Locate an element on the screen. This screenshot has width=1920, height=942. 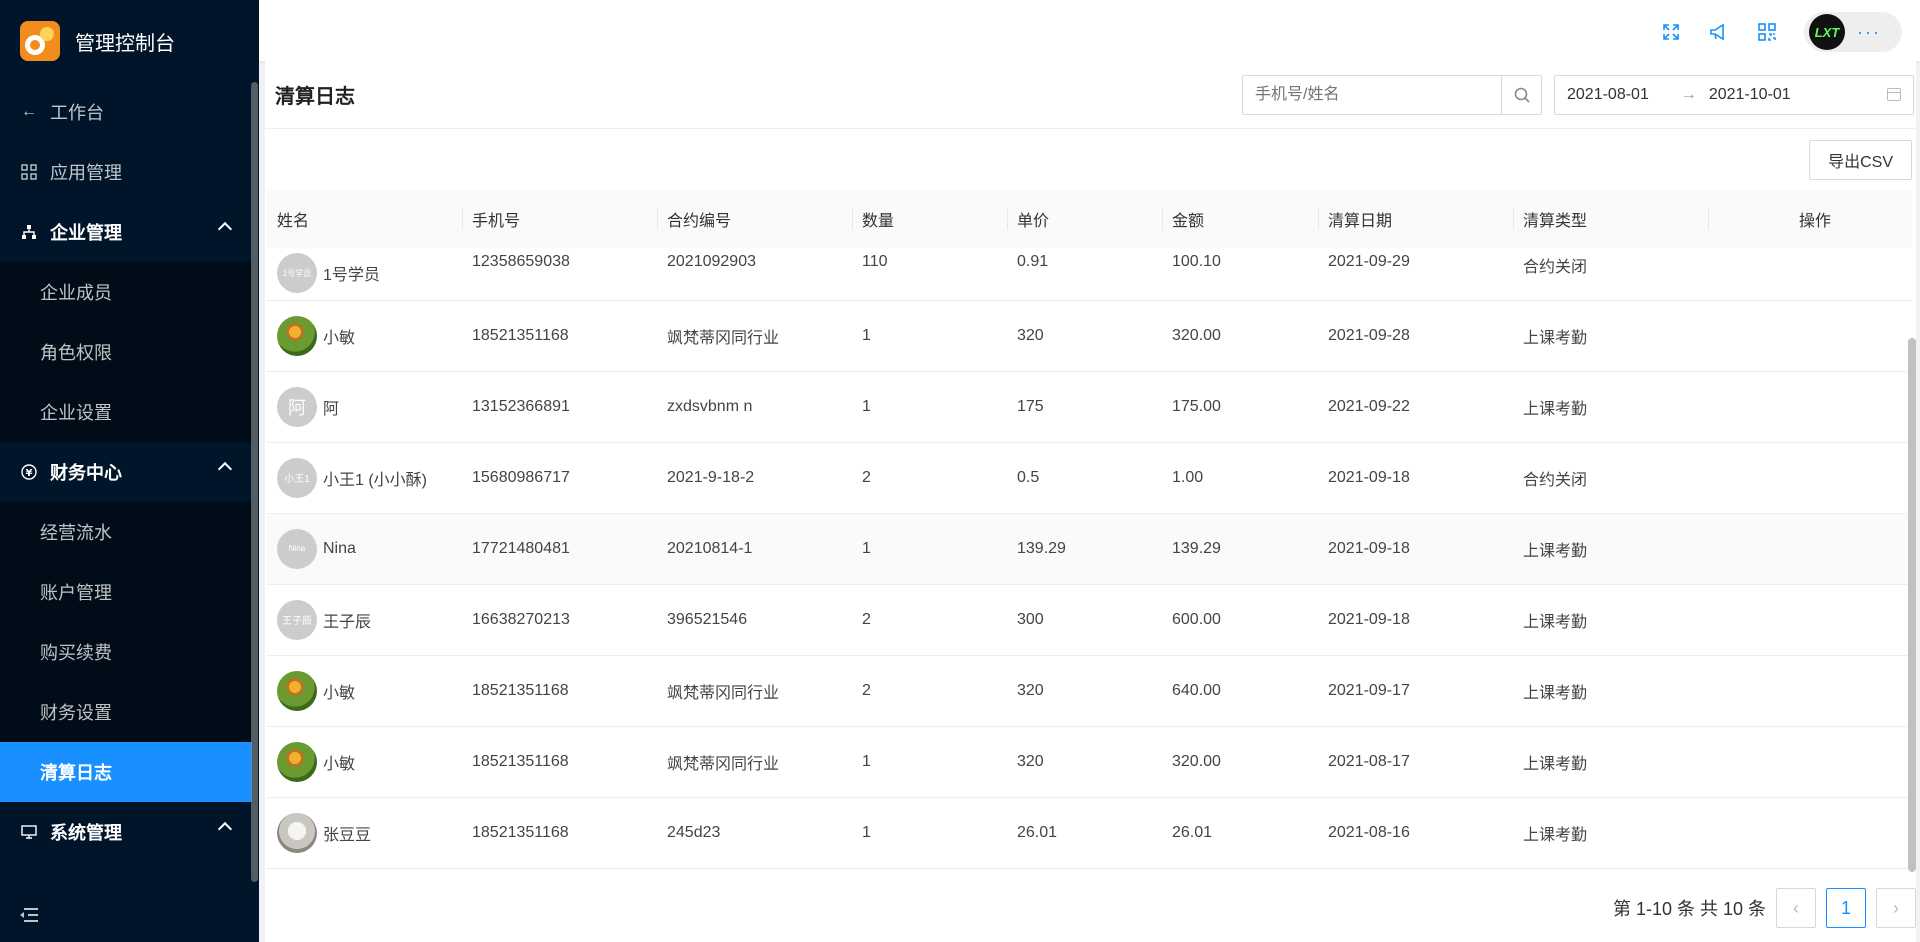
sidebar-item-renewal: 购买续费 is located at coordinates (126, 652).